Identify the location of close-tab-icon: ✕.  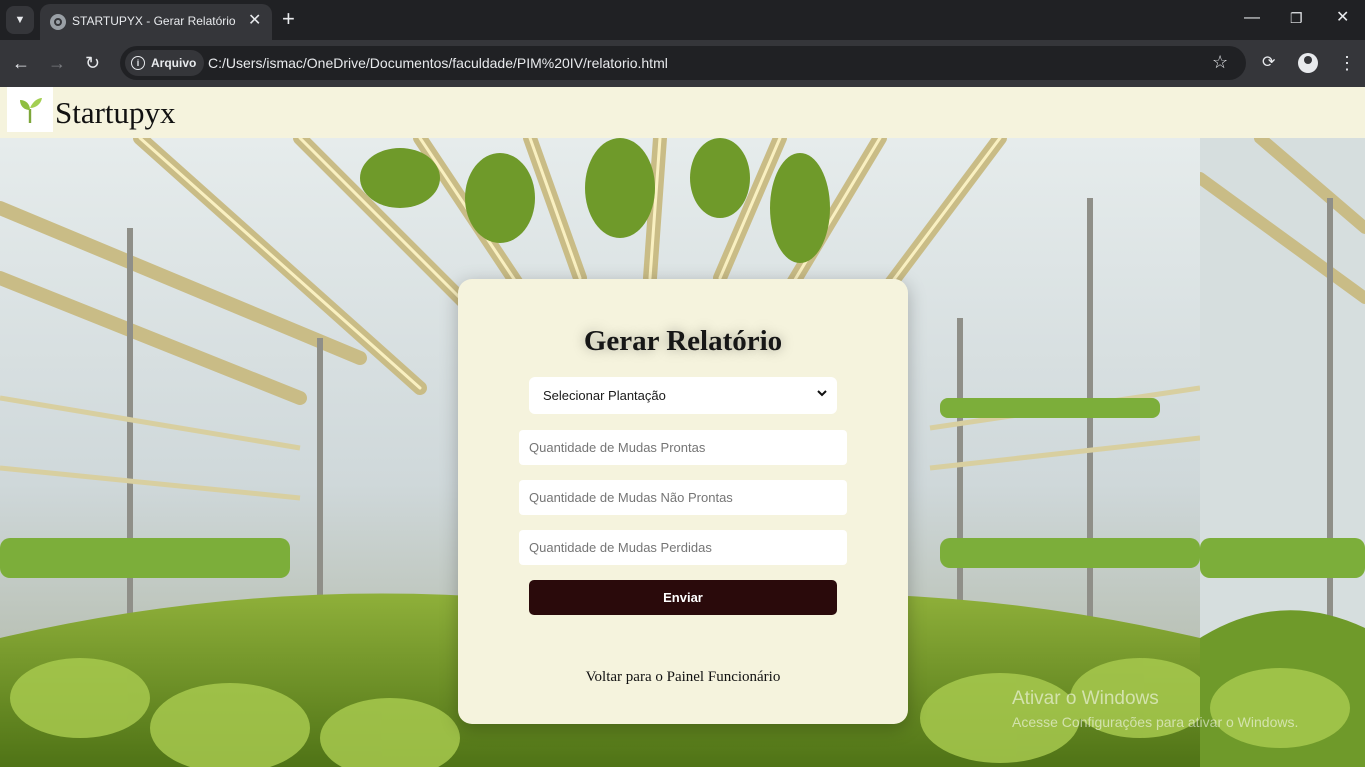
(254, 21).